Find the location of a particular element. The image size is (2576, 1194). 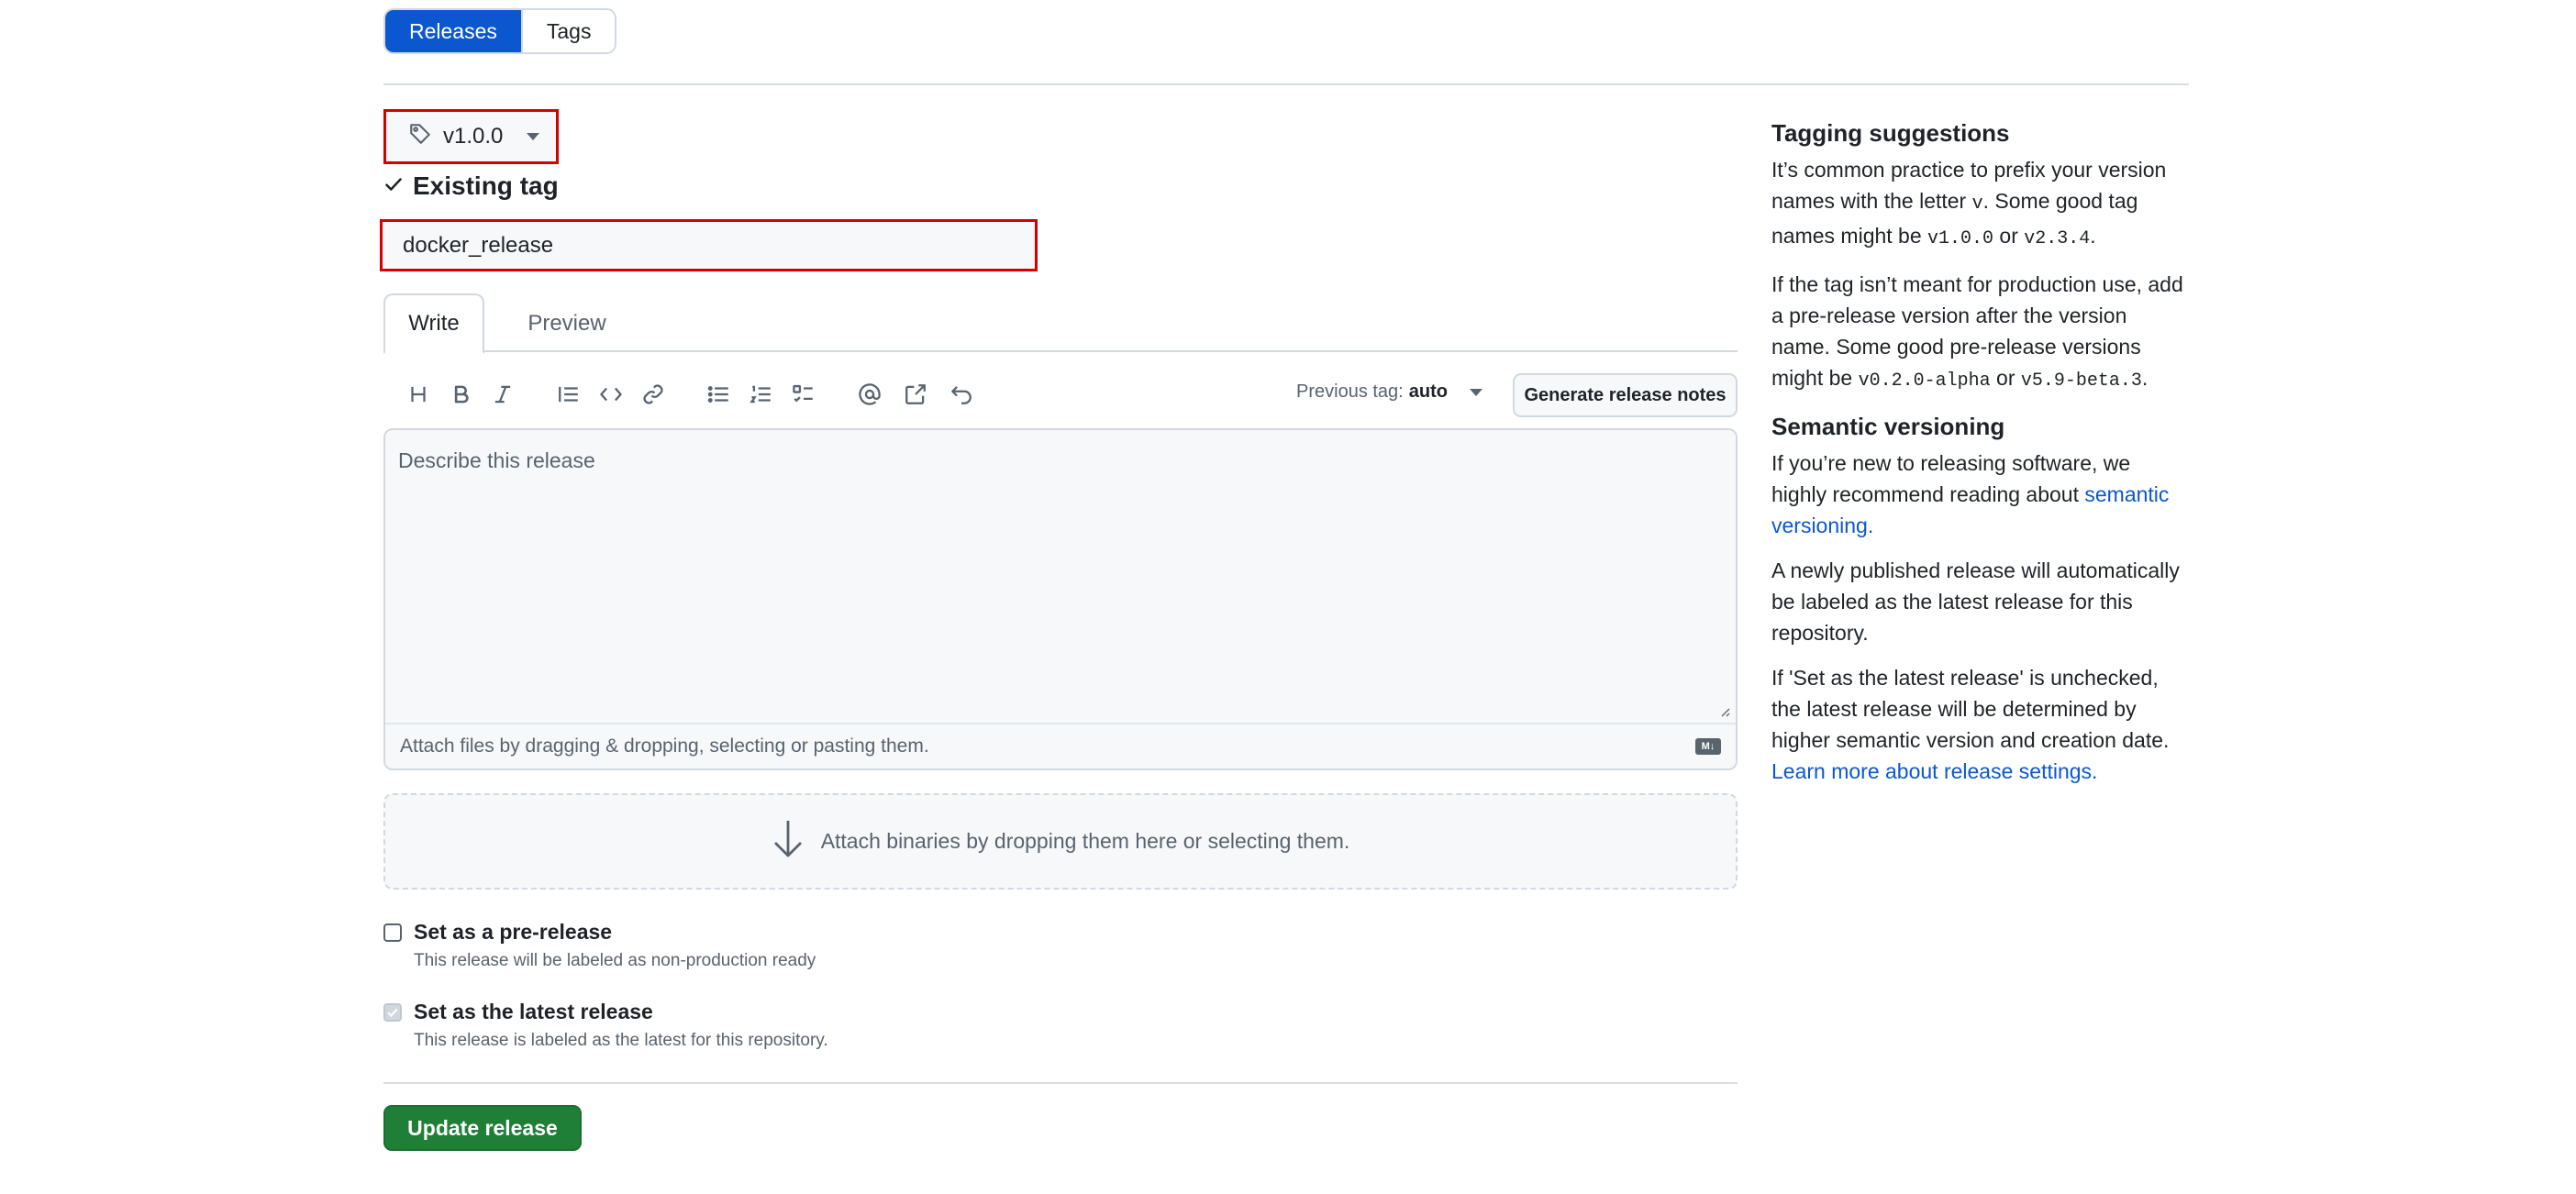

tab-preview: Preview is located at coordinates (567, 323).